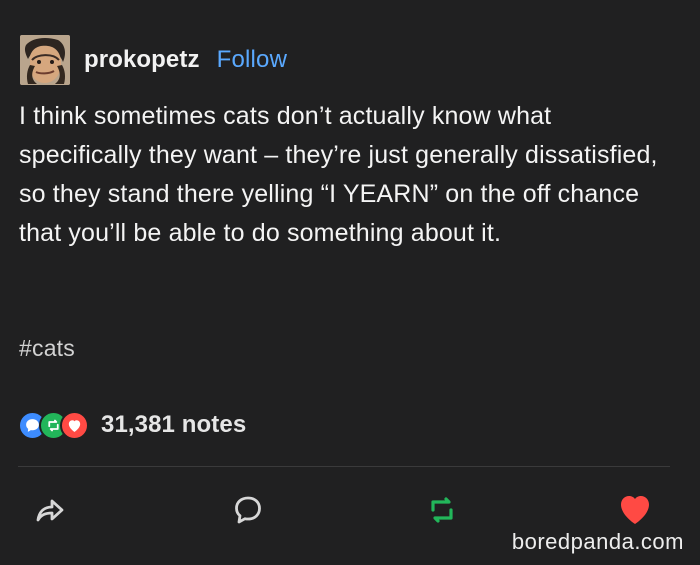 This screenshot has height=565, width=700. Describe the element at coordinates (597, 541) in the screenshot. I see `boredpanda-watermark: boredpanda.com` at that location.